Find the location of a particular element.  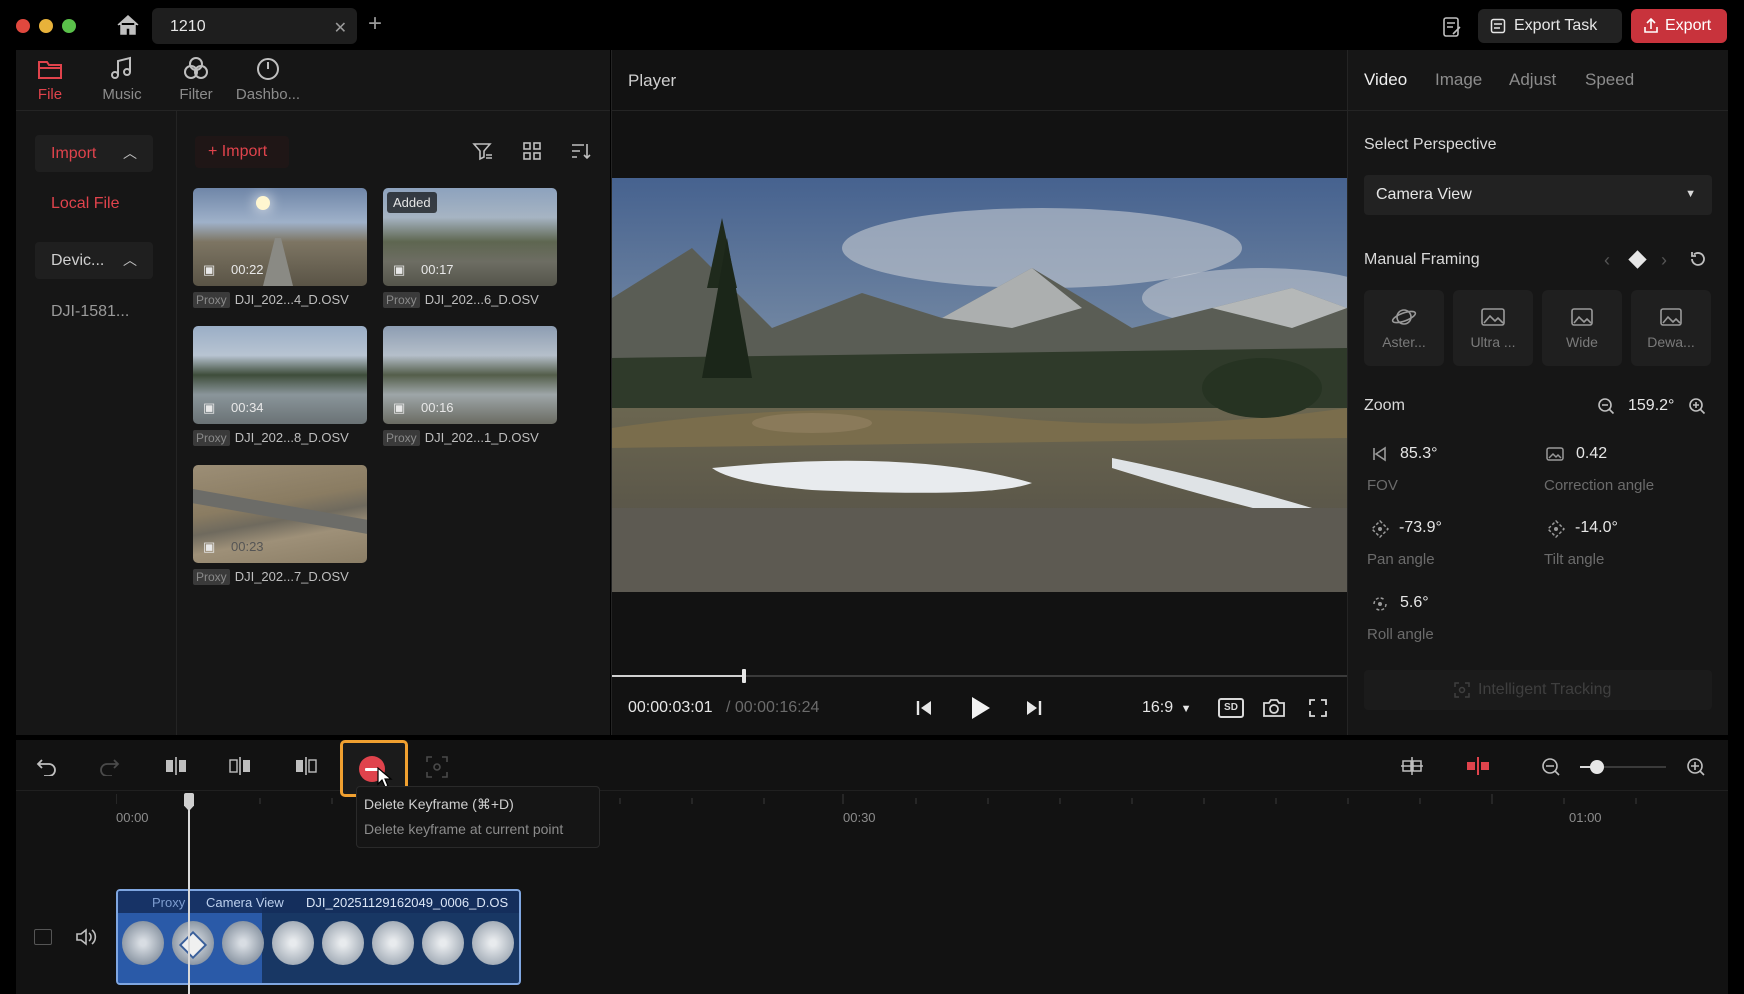

fov-icon is located at coordinates (1380, 454).